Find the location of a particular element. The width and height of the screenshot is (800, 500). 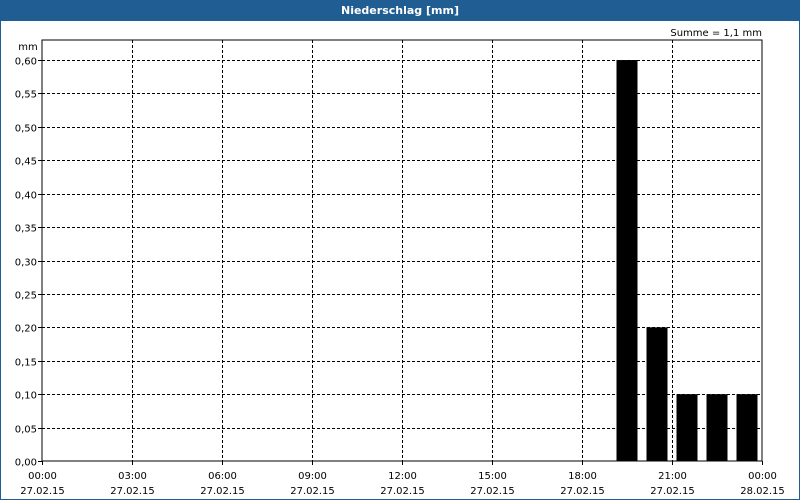

x-tick-label-date: 28.02.15 is located at coordinates (762, 491).